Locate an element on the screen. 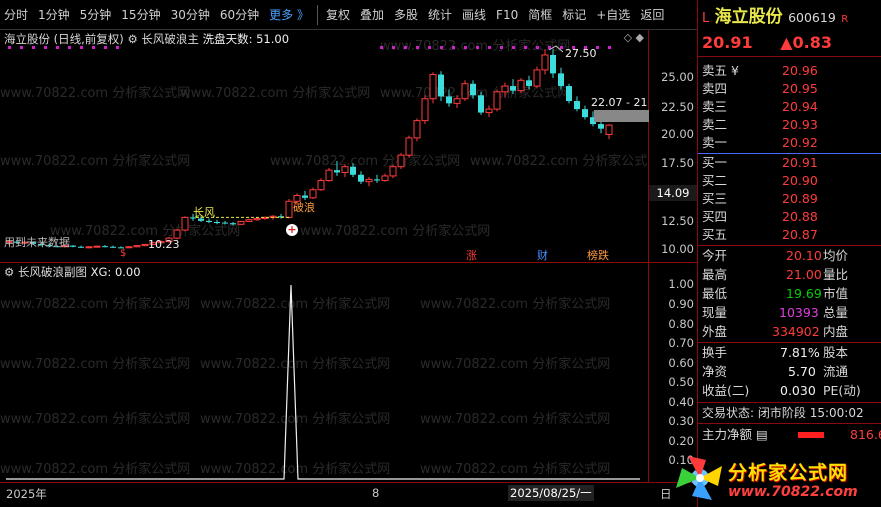  ask-label: 卖一 is located at coordinates (715, 142).